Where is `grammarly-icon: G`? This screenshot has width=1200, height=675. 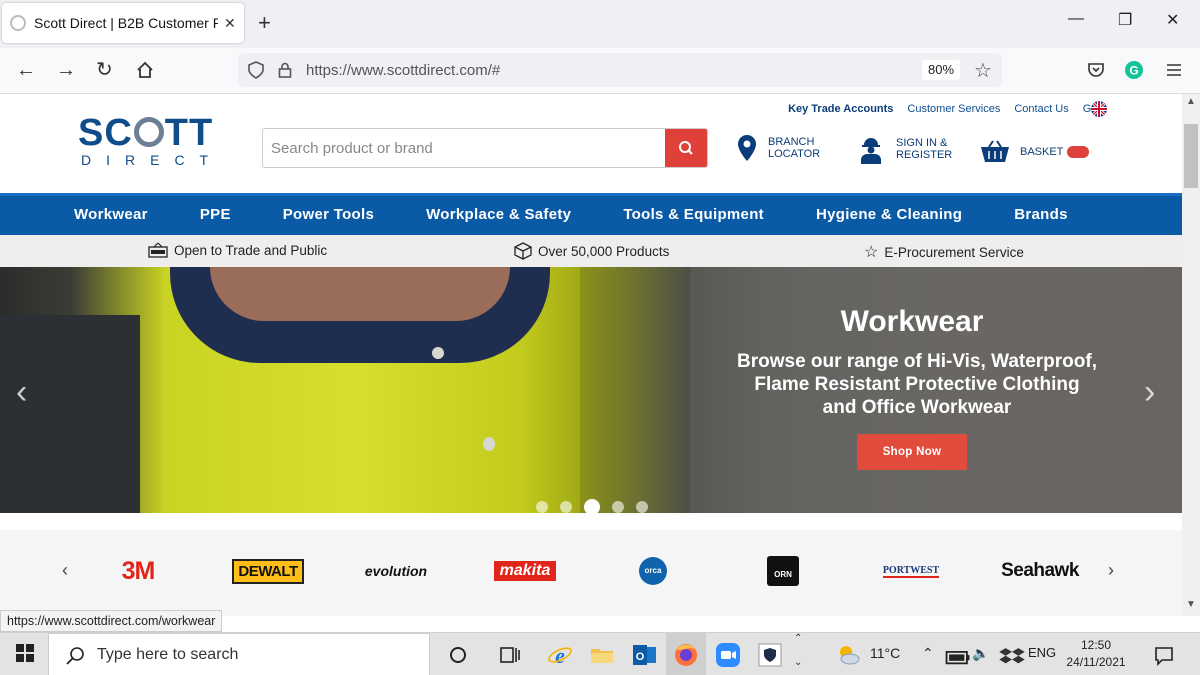 grammarly-icon: G is located at coordinates (1134, 70).